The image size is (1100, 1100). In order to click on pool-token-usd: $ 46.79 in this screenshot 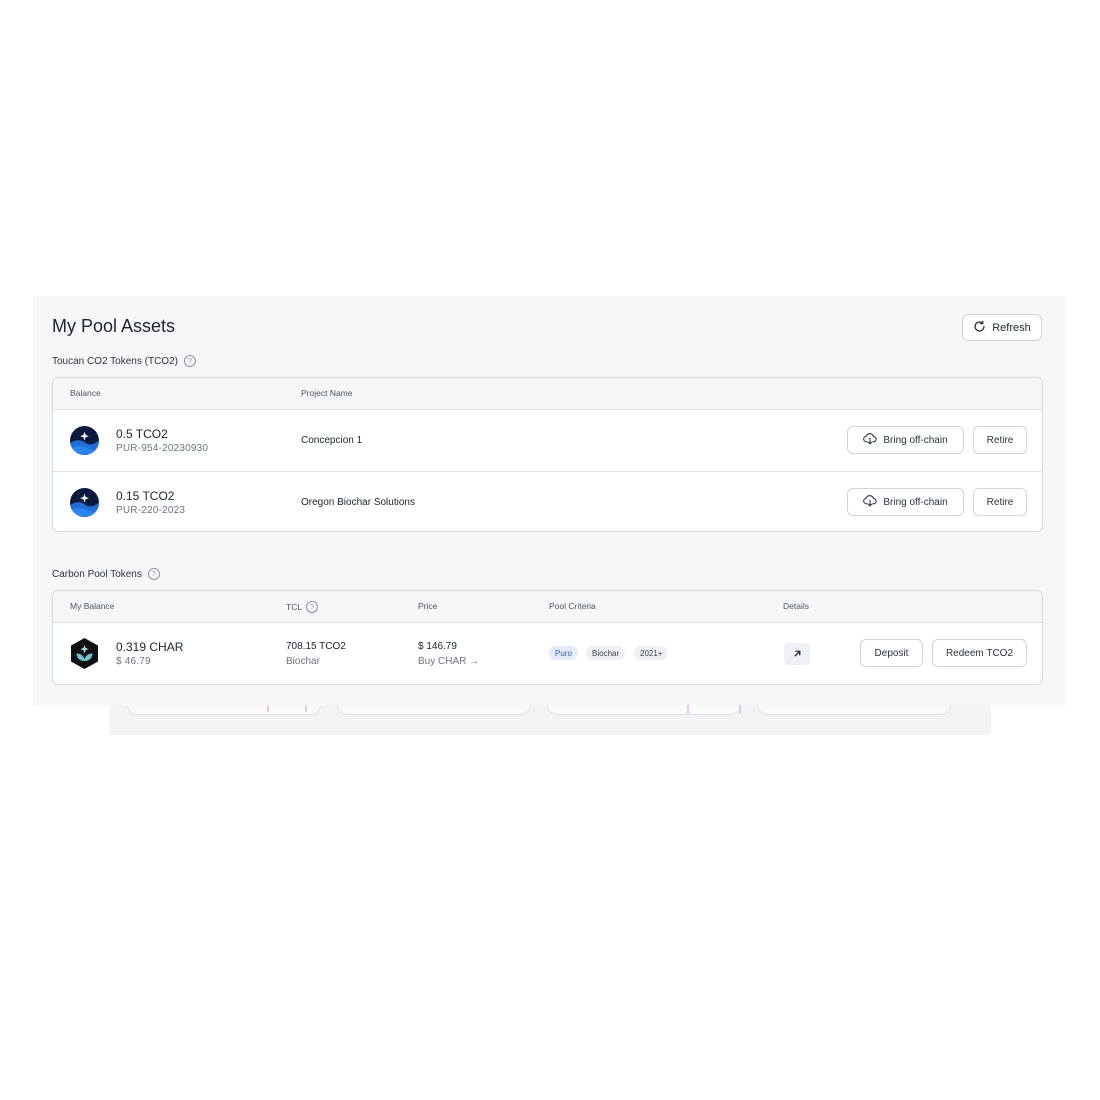, I will do `click(133, 661)`.